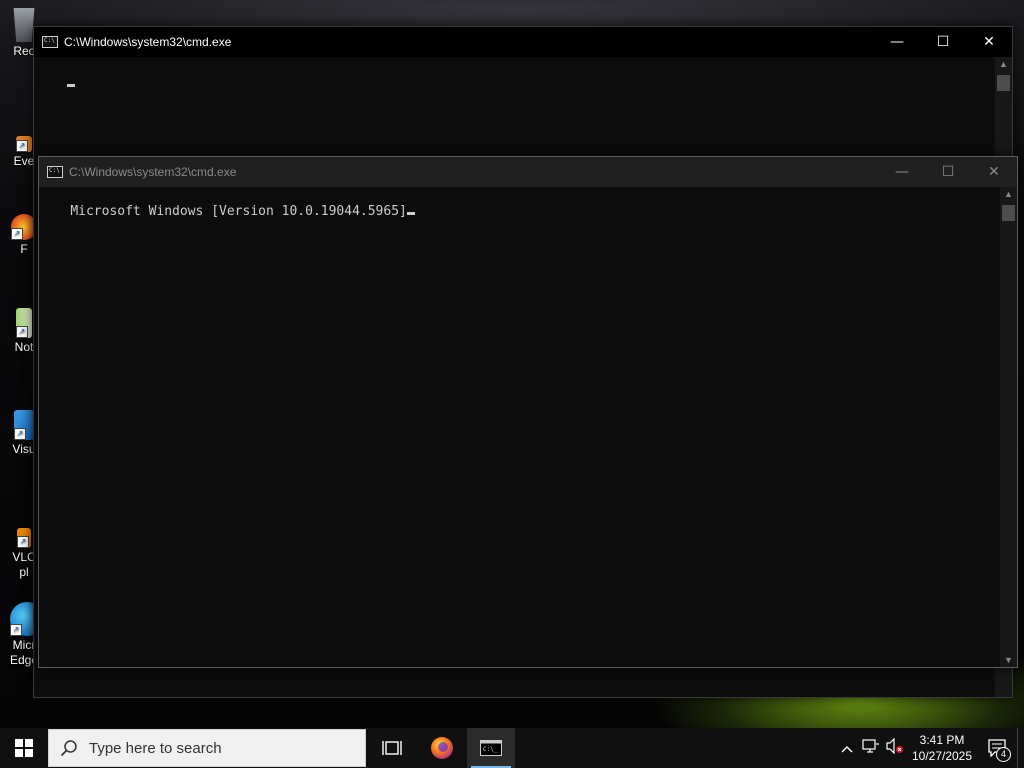  I want to click on notification-center-button: 4, so click(997, 750).